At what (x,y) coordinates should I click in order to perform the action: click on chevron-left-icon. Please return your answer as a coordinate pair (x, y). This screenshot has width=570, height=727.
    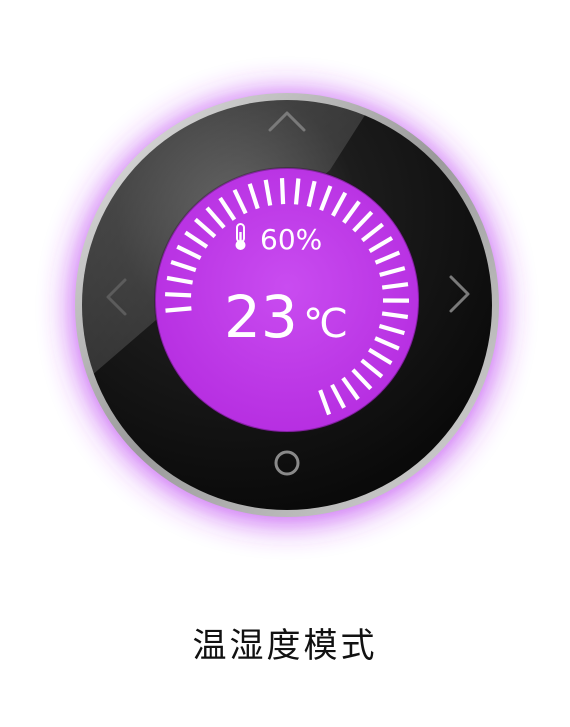
    Looking at the image, I should click on (118, 298).